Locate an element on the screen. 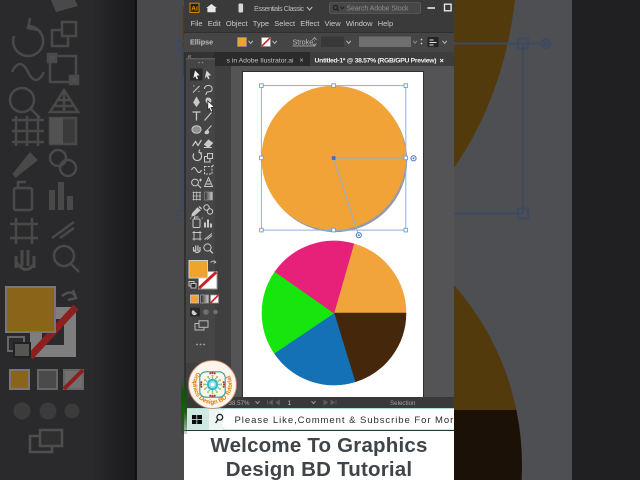  svg-text: Search Adobe Stock is located at coordinates (378, 8).